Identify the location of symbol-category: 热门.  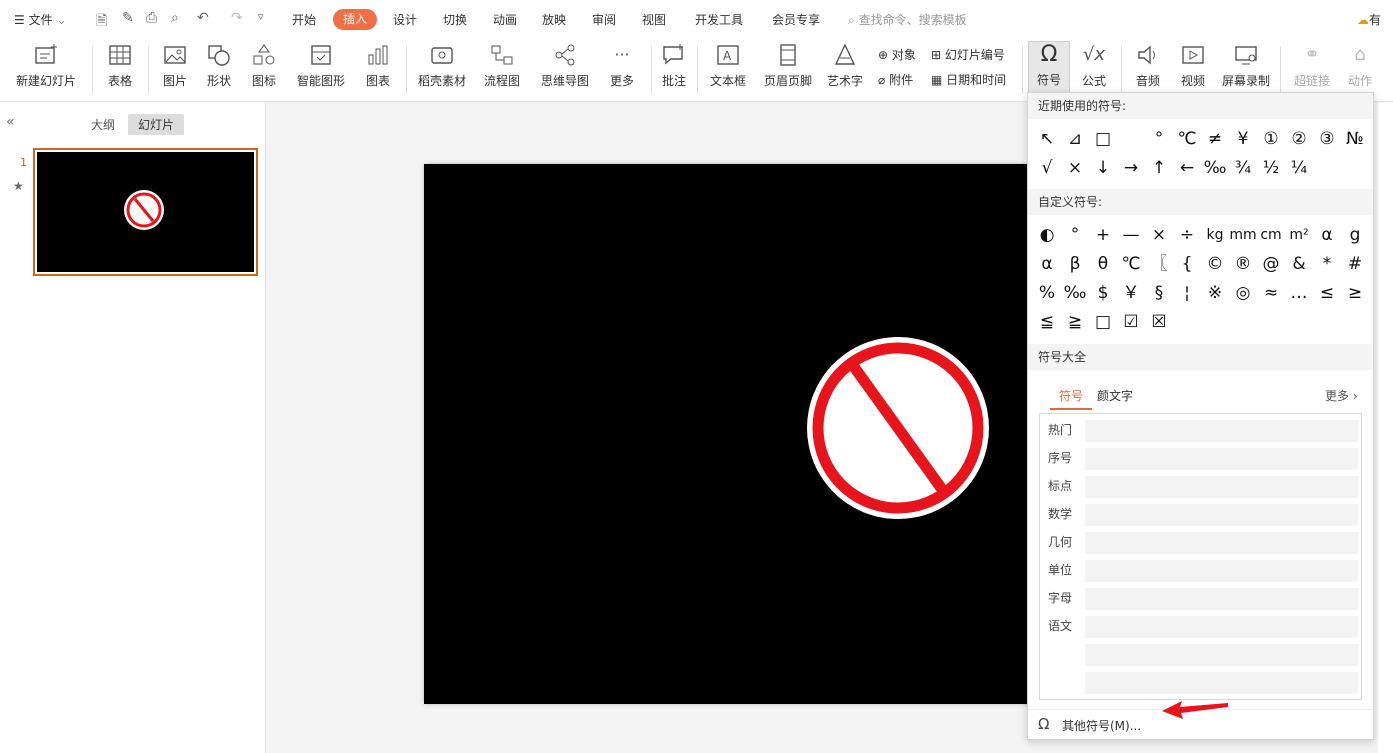
(1060, 429).